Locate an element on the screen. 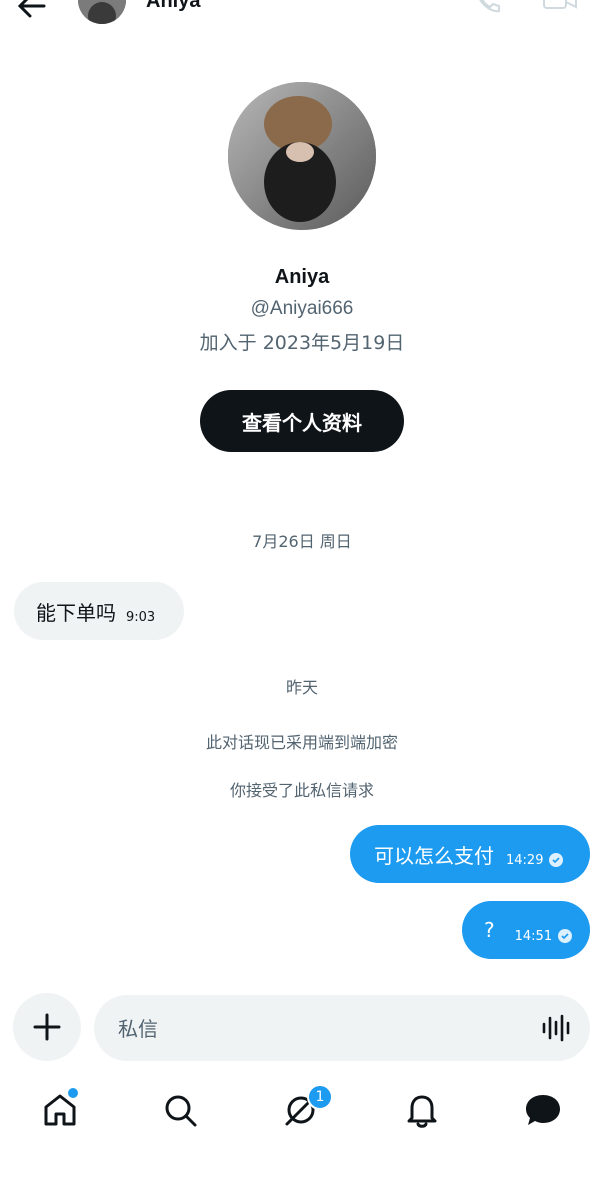 Image resolution: width=604 pixels, height=1200 pixels. chat-header: Aniya is located at coordinates (302, 20).